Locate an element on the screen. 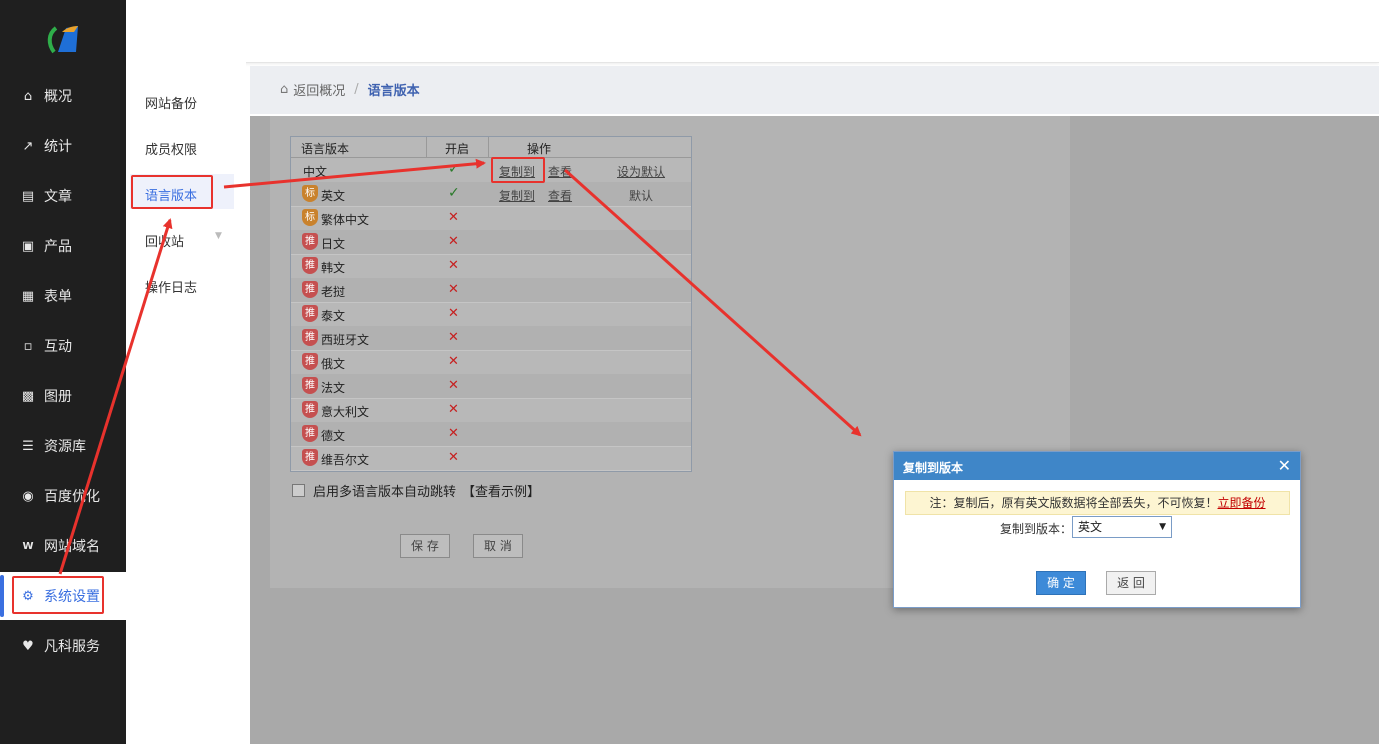 The width and height of the screenshot is (1379, 744). select-value: 英文 is located at coordinates (1090, 527).